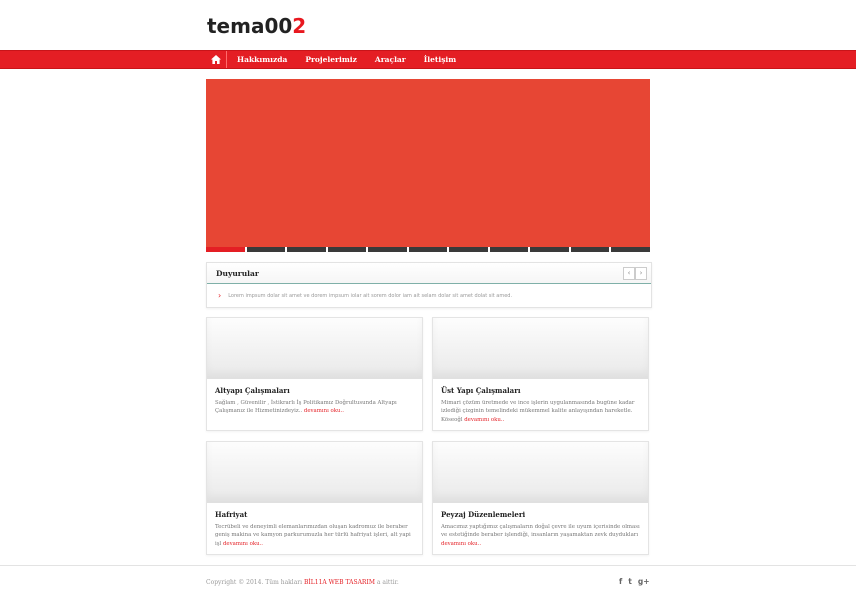 The image size is (856, 600). Describe the element at coordinates (620, 581) in the screenshot. I see `facebook-icon: f` at that location.